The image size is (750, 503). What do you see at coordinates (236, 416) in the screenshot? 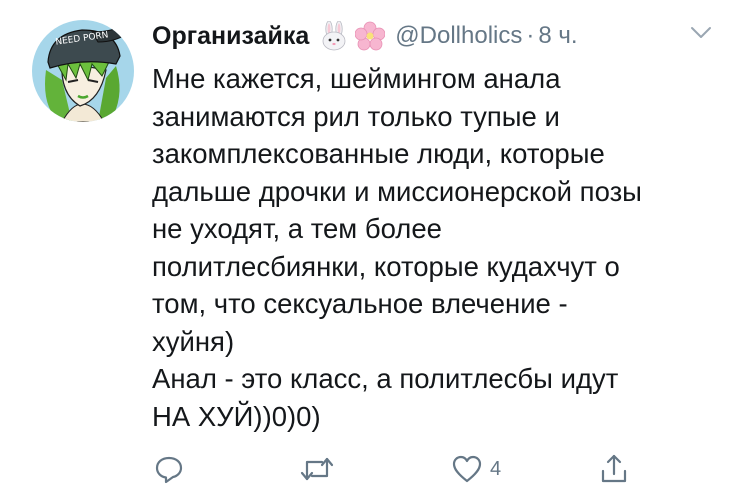
I see `tweet-text-line: НА ХУЙ))0)0)` at bounding box center [236, 416].